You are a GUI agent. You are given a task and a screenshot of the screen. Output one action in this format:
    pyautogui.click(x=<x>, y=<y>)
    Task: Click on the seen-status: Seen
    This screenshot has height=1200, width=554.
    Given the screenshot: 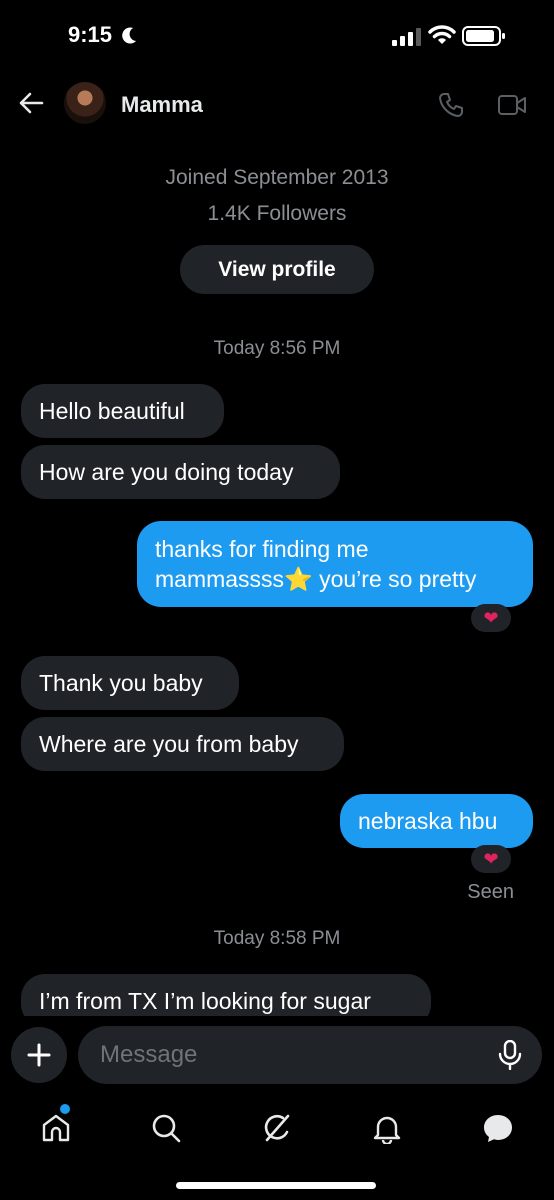 What is the action you would take?
    pyautogui.click(x=490, y=892)
    